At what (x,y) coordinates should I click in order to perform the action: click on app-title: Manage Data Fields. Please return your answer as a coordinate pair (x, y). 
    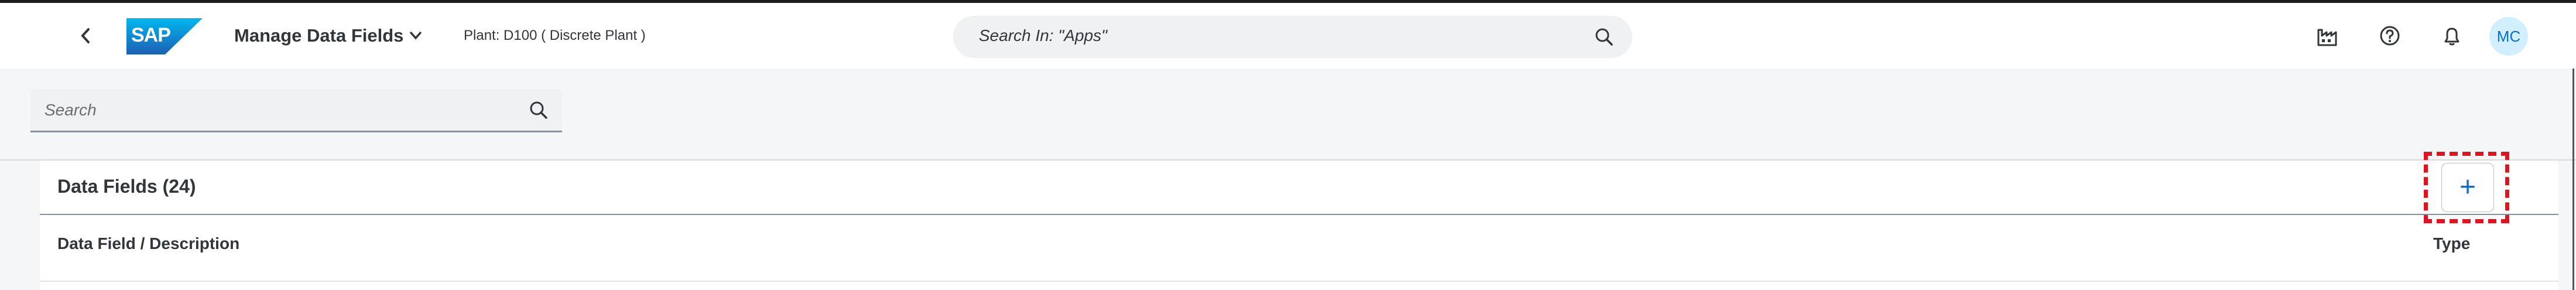
    Looking at the image, I should click on (319, 35).